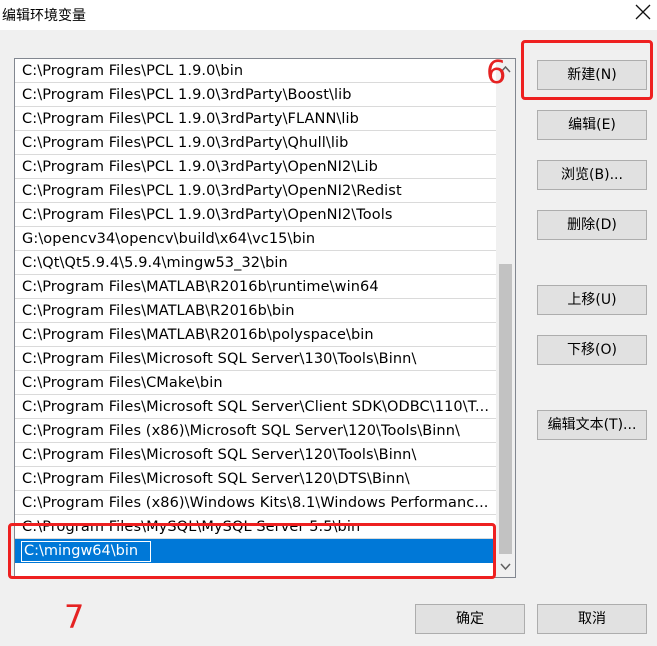 This screenshot has height=646, width=657. Describe the element at coordinates (44, 16) in the screenshot. I see `window-title: 编辑环境变量` at that location.